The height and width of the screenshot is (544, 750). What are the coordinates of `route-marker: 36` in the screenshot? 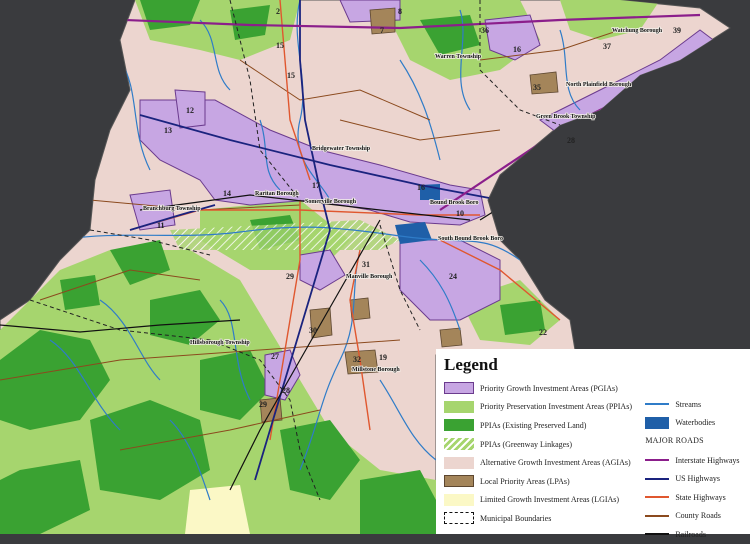 It's located at (485, 30).